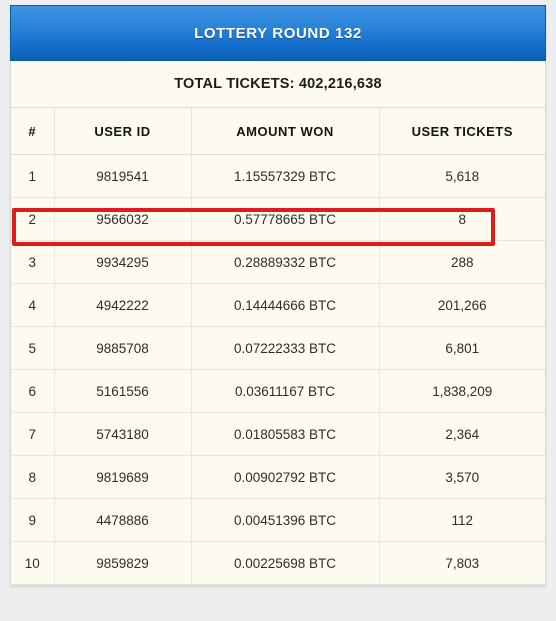 The height and width of the screenshot is (621, 556). Describe the element at coordinates (285, 219) in the screenshot. I see `cell-amount-won: 0.57778665 BTC` at that location.